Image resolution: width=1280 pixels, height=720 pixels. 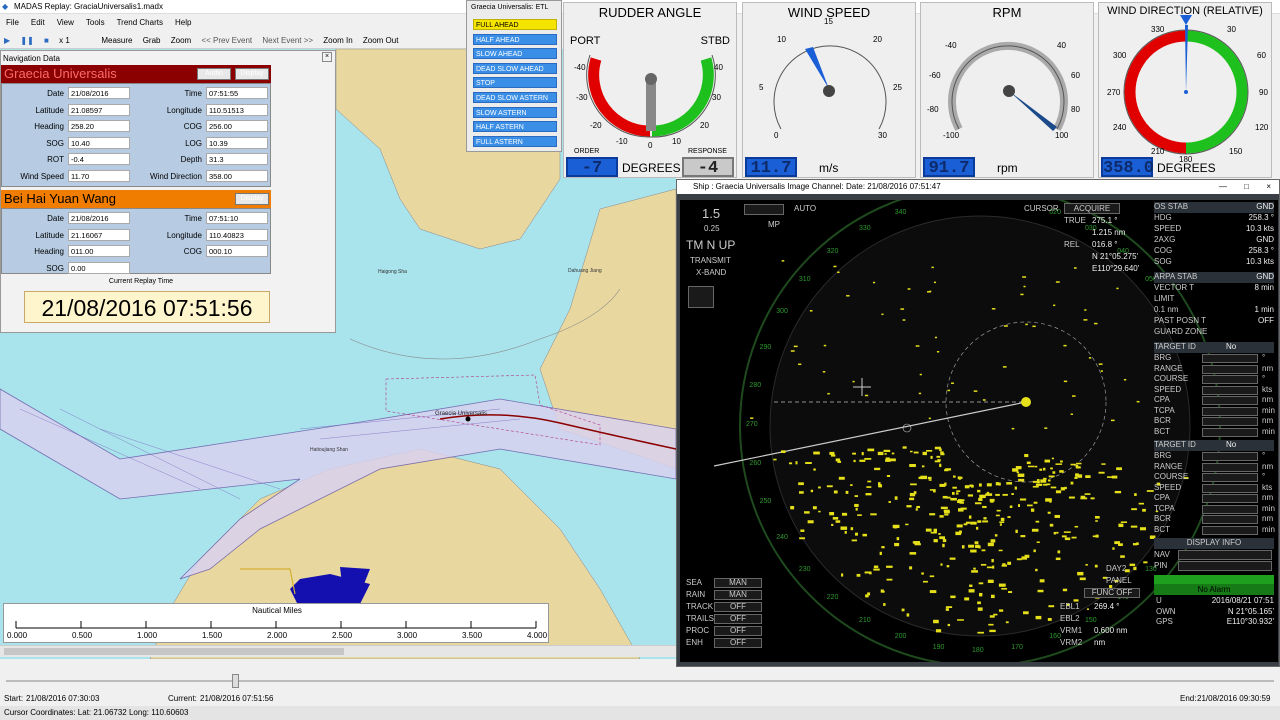 What do you see at coordinates (1070, 606) in the screenshot?
I see `ebl-vrm-label: EBL1` at bounding box center [1070, 606].